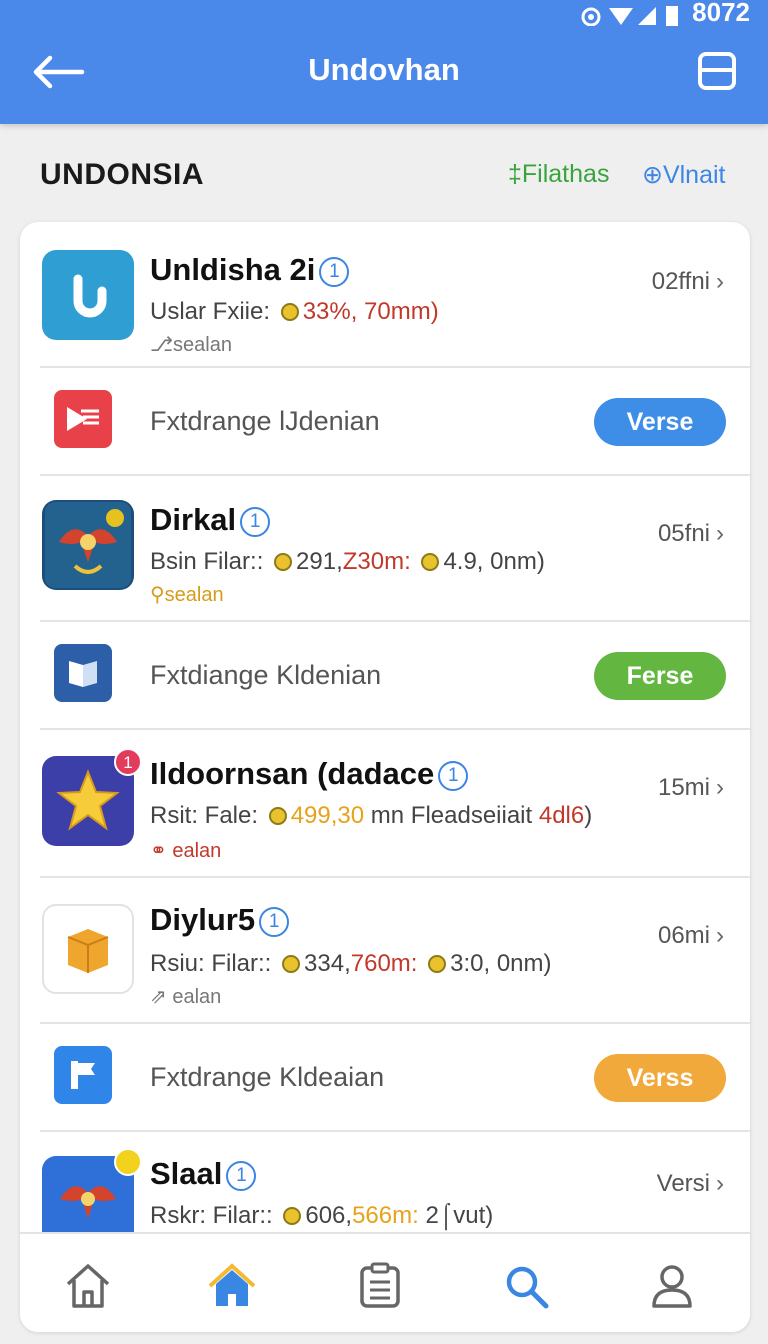  Describe the element at coordinates (92, 797) in the screenshot. I see `star-icon: 1` at that location.